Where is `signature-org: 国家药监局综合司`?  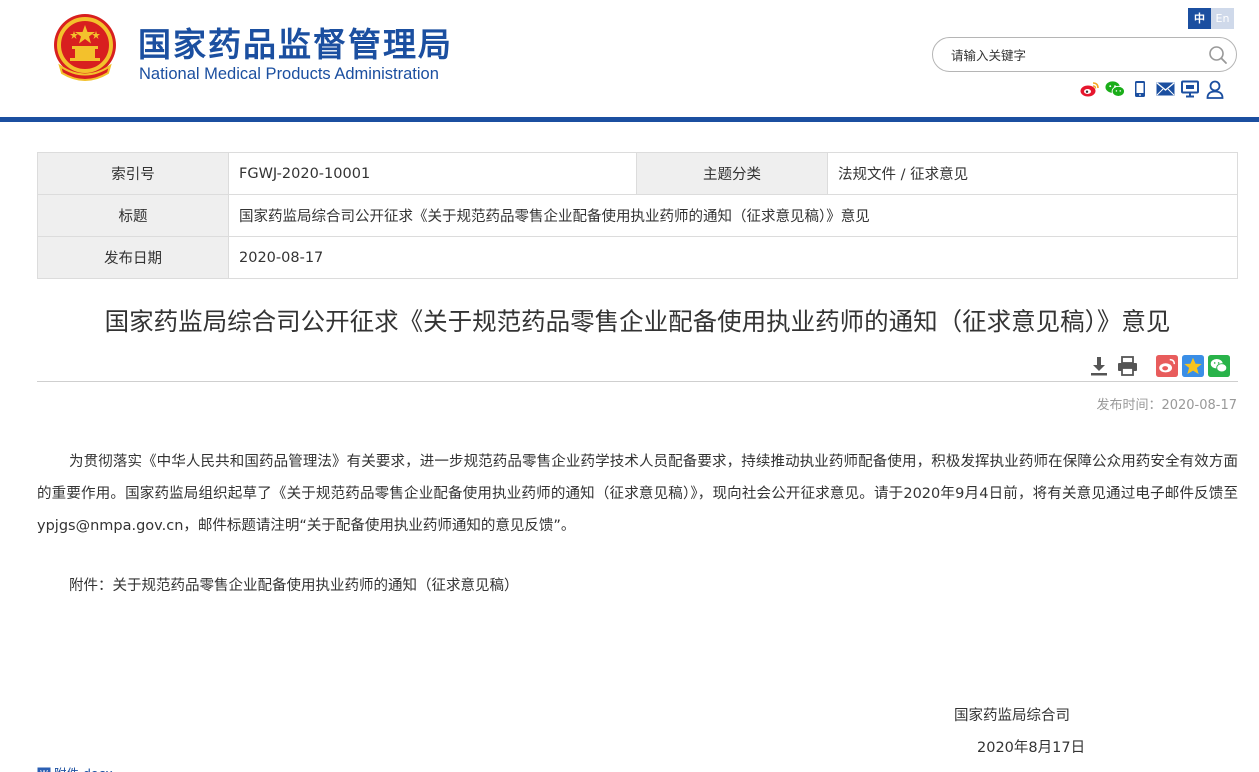
signature-org: 国家药监局综合司 is located at coordinates (1012, 716).